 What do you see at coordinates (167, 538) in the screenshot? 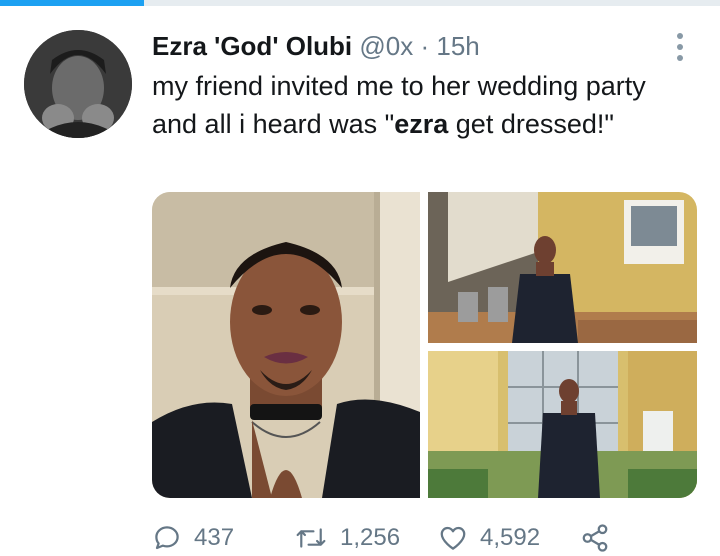
I see `reply-icon` at bounding box center [167, 538].